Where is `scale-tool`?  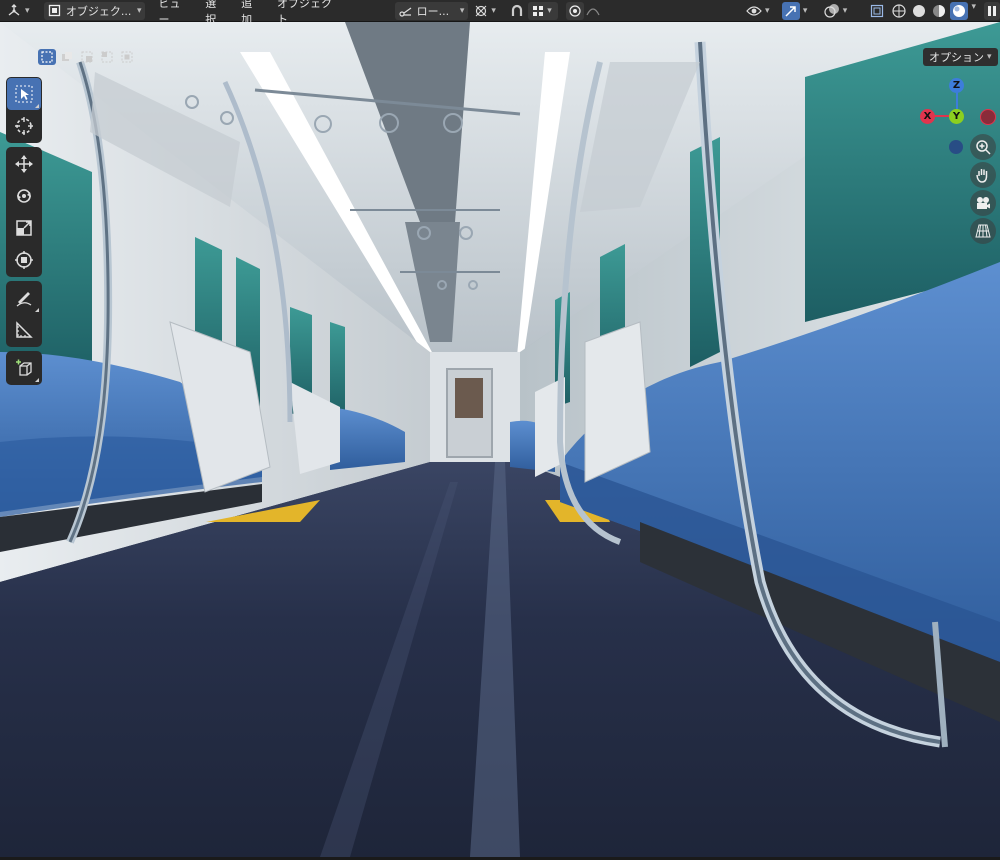 scale-tool is located at coordinates (24, 228).